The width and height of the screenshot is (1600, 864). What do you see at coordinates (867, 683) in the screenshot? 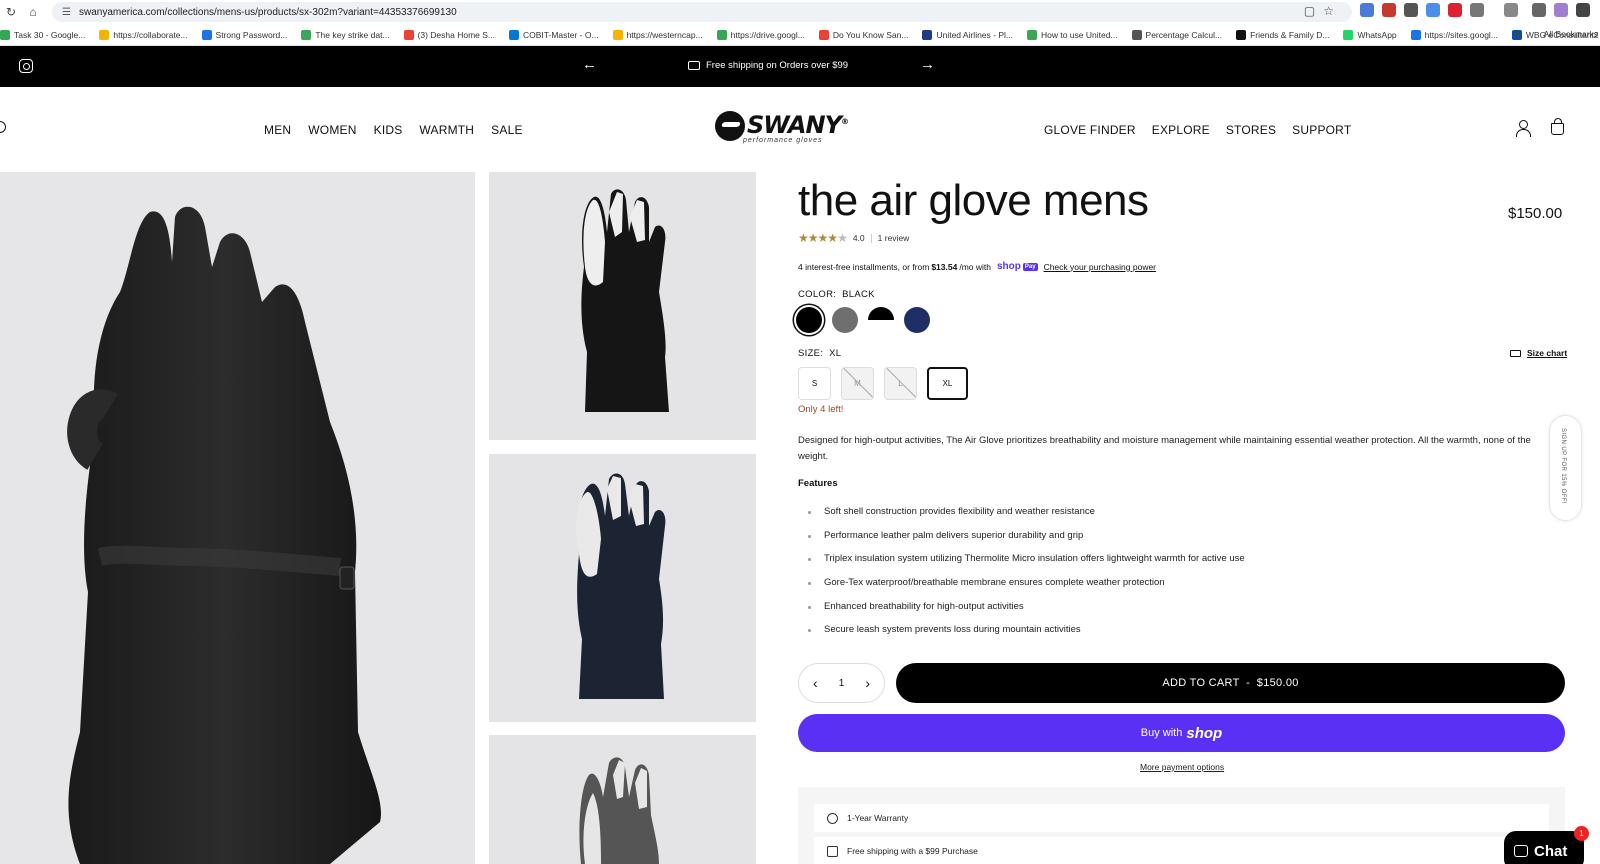
I see `quantity-increase-button: ›` at bounding box center [867, 683].